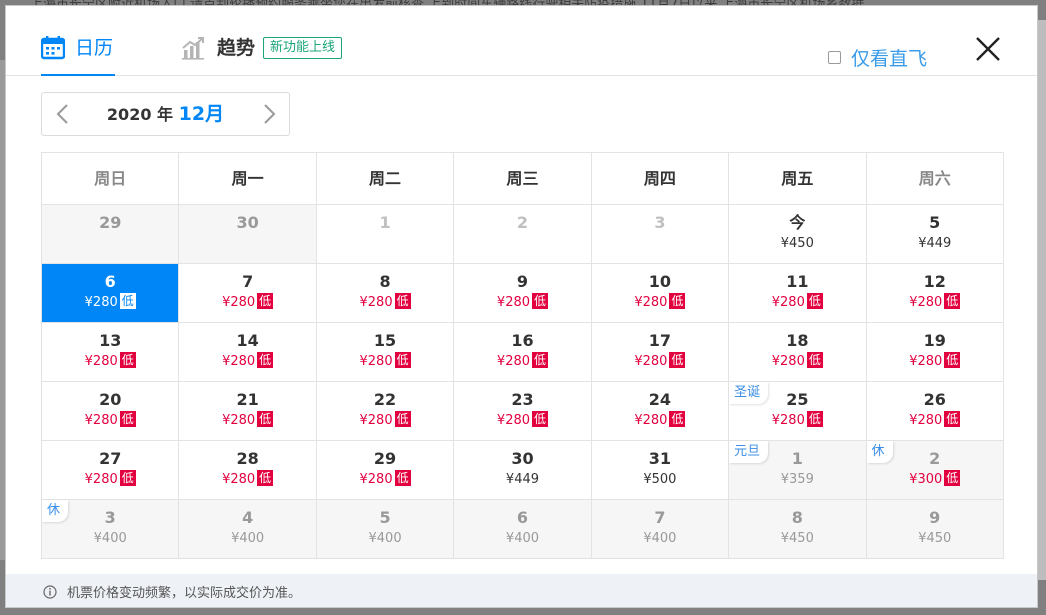 This screenshot has width=1046, height=615. Describe the element at coordinates (385, 399) in the screenshot. I see `day-number: 22` at that location.